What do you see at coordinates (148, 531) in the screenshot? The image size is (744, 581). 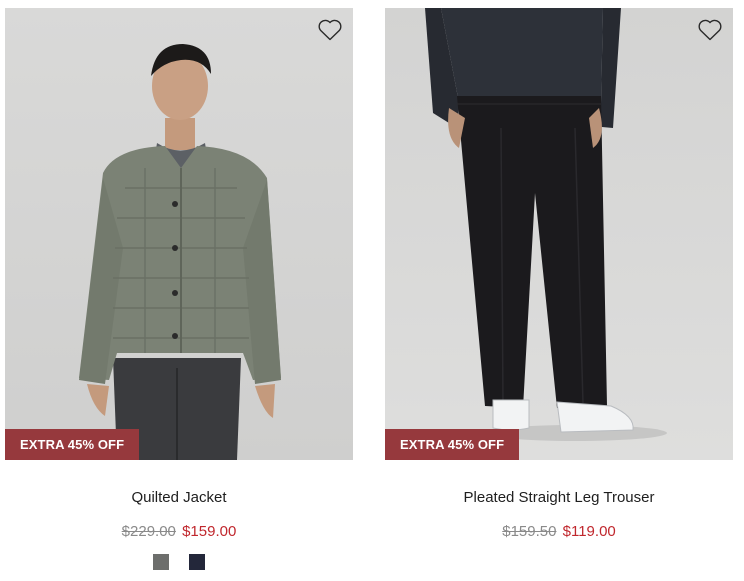 I see `original-price: $229.00` at bounding box center [148, 531].